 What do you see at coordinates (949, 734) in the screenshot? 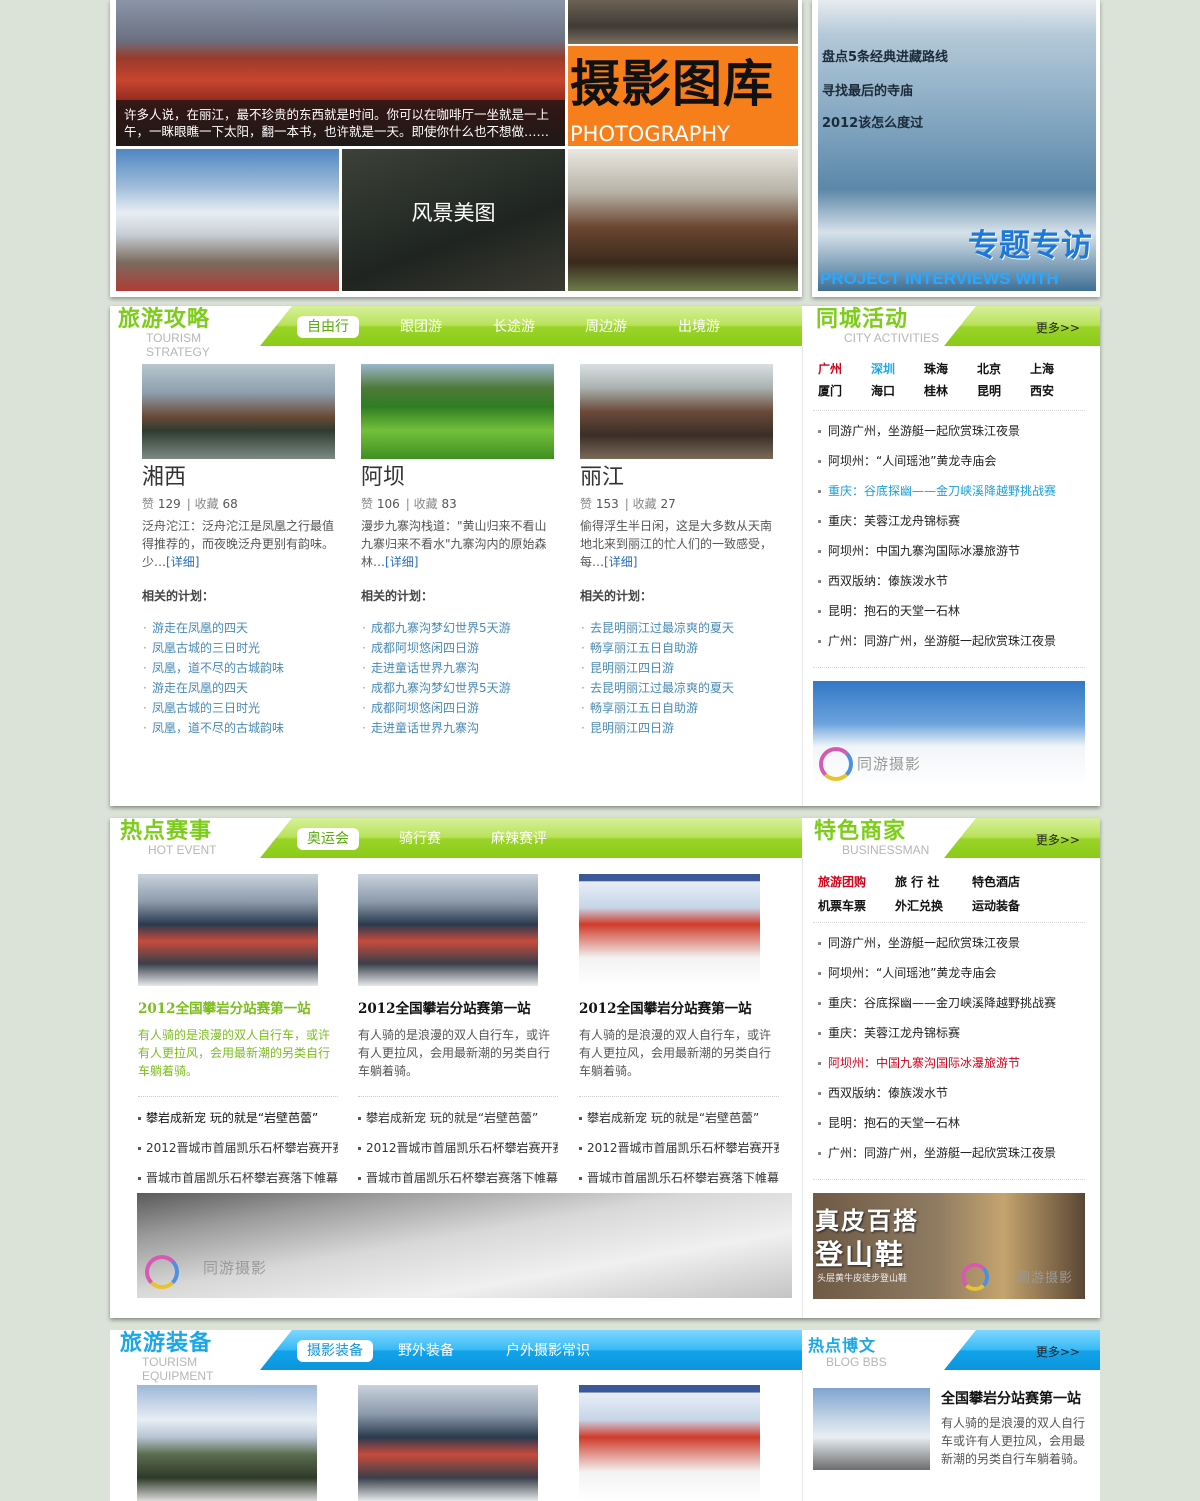
I see `ski-group-ad: 同游摄影` at bounding box center [949, 734].